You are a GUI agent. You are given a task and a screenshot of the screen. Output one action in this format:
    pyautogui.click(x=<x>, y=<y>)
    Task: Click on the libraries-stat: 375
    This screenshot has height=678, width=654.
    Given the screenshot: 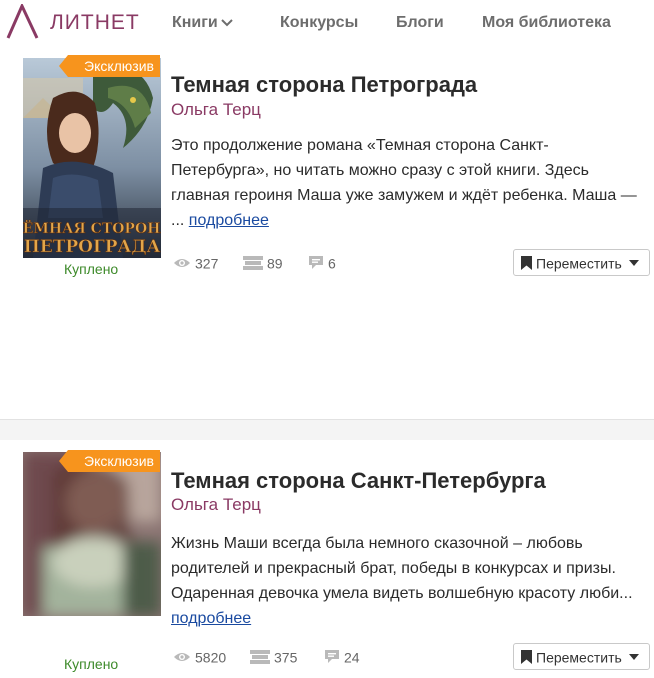 What is the action you would take?
    pyautogui.click(x=273, y=656)
    